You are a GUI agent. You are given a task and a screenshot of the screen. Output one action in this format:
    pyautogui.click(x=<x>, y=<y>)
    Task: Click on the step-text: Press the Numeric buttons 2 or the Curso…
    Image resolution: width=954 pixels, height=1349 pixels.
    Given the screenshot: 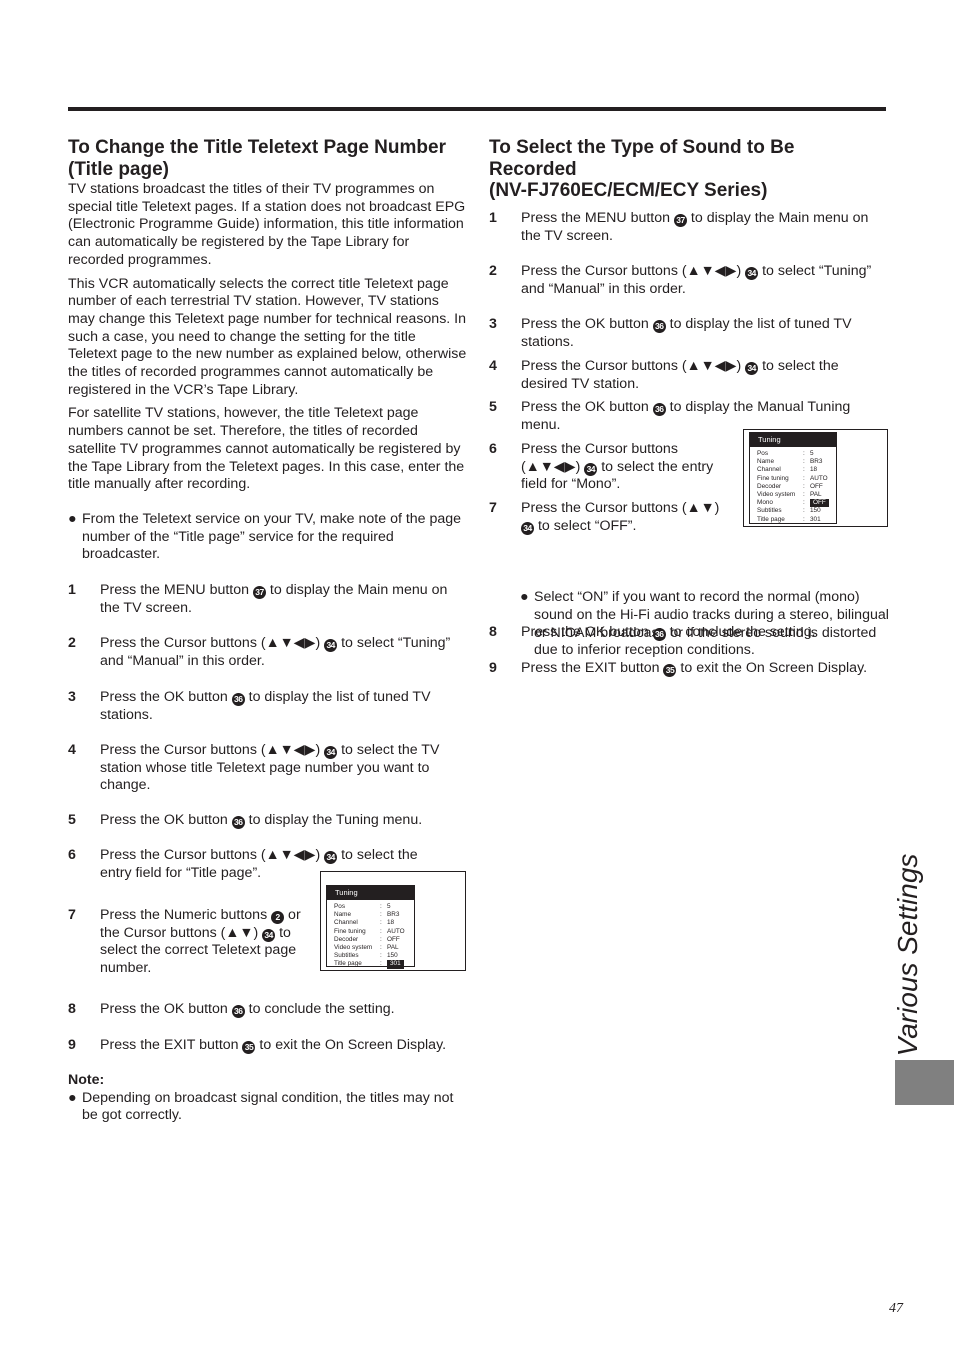 What is the action you would take?
    pyautogui.click(x=206, y=942)
    